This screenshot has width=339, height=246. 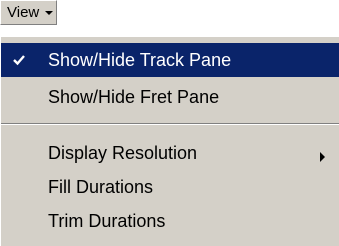 What do you see at coordinates (134, 97) in the screenshot?
I see `menu-item-label: Show/Hide Fret Pane` at bounding box center [134, 97].